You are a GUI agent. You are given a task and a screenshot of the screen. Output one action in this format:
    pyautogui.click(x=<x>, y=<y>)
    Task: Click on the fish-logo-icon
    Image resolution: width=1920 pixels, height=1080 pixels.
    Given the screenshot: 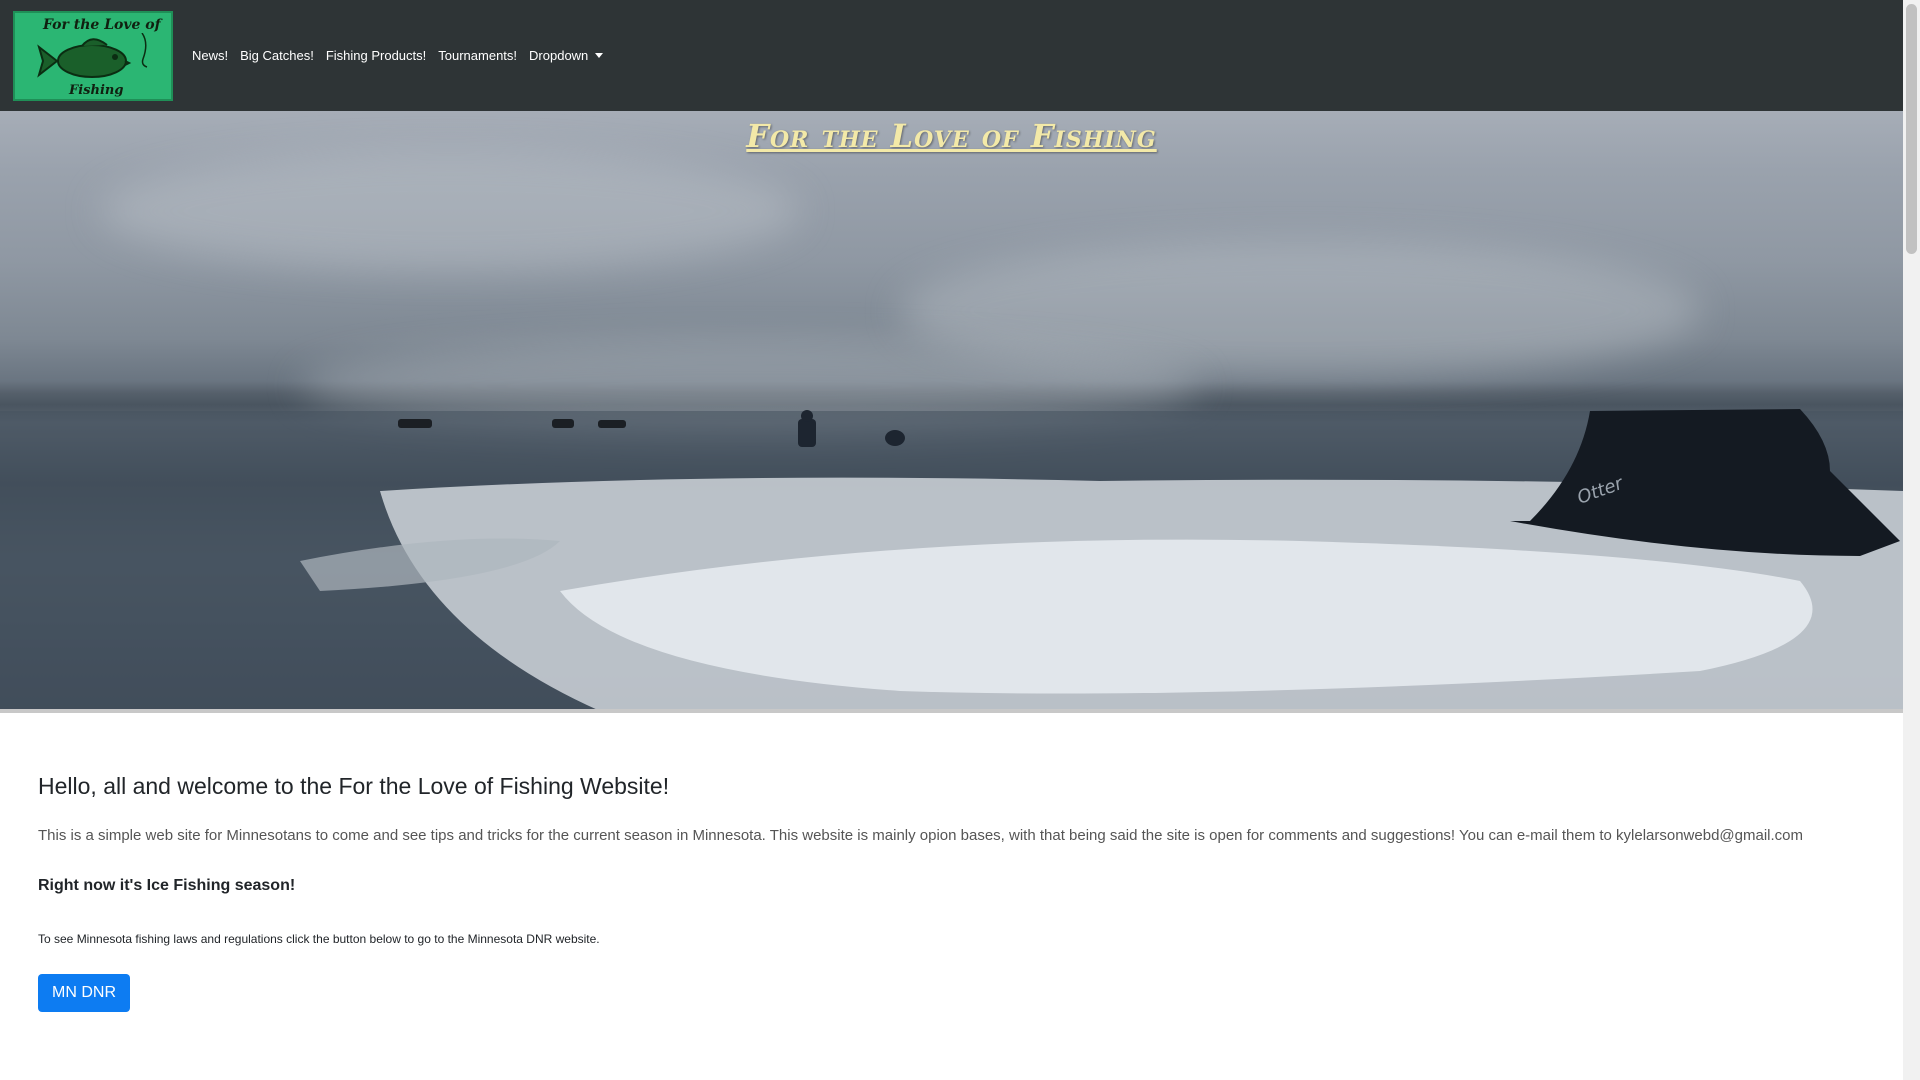 What is the action you would take?
    pyautogui.click(x=92, y=55)
    